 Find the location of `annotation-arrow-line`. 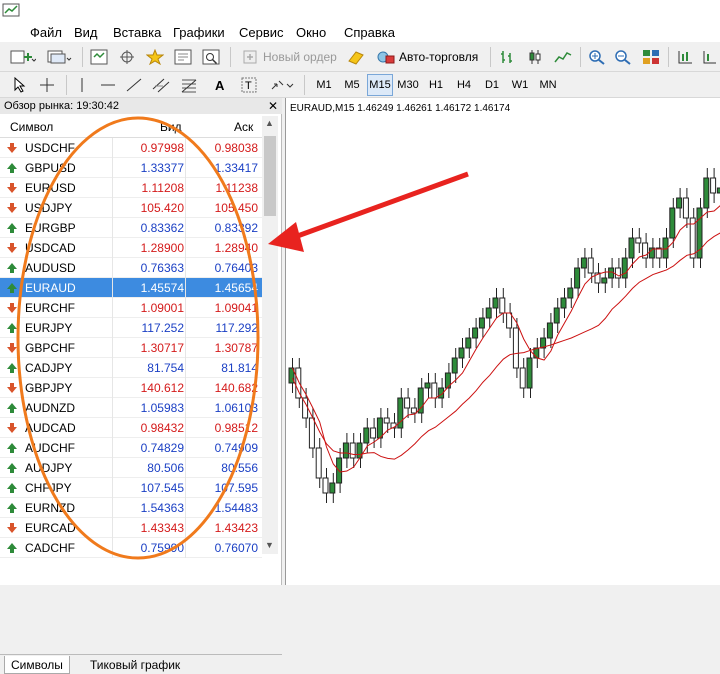

annotation-arrow-line is located at coordinates (380, 206).